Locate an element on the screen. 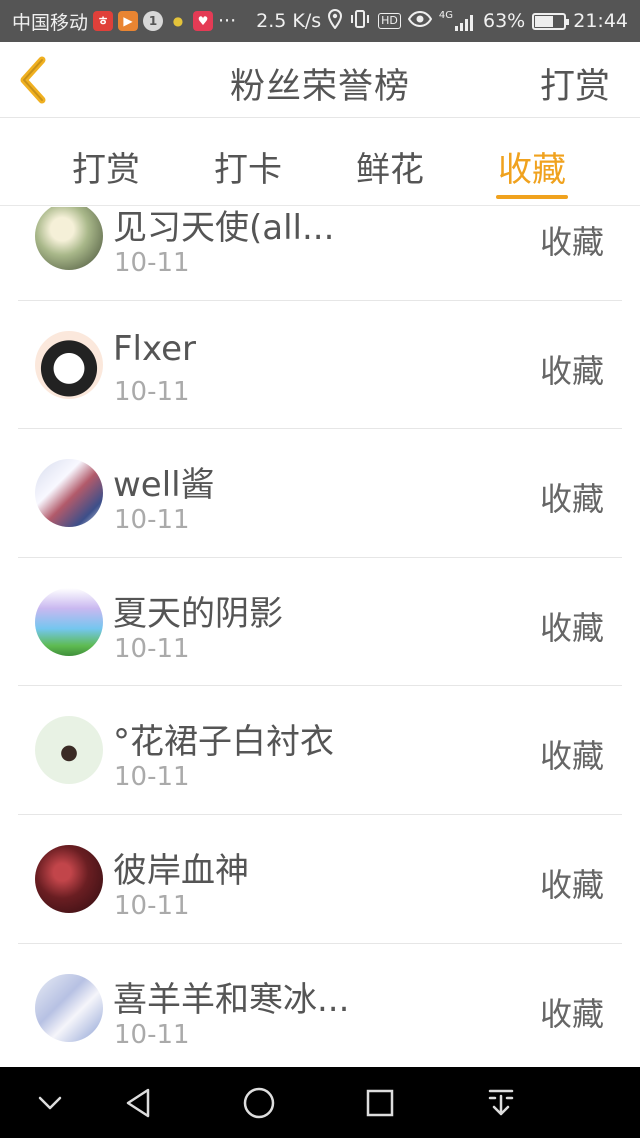 This screenshot has height=1138, width=640. app-header: 粉丝荣誉榜 打赏 is located at coordinates (320, 80).